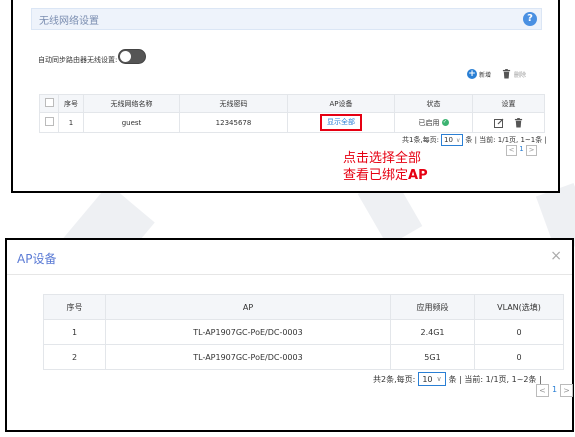 This screenshot has height=437, width=575. What do you see at coordinates (485, 75) in the screenshot?
I see `add-label: 新增` at bounding box center [485, 75].